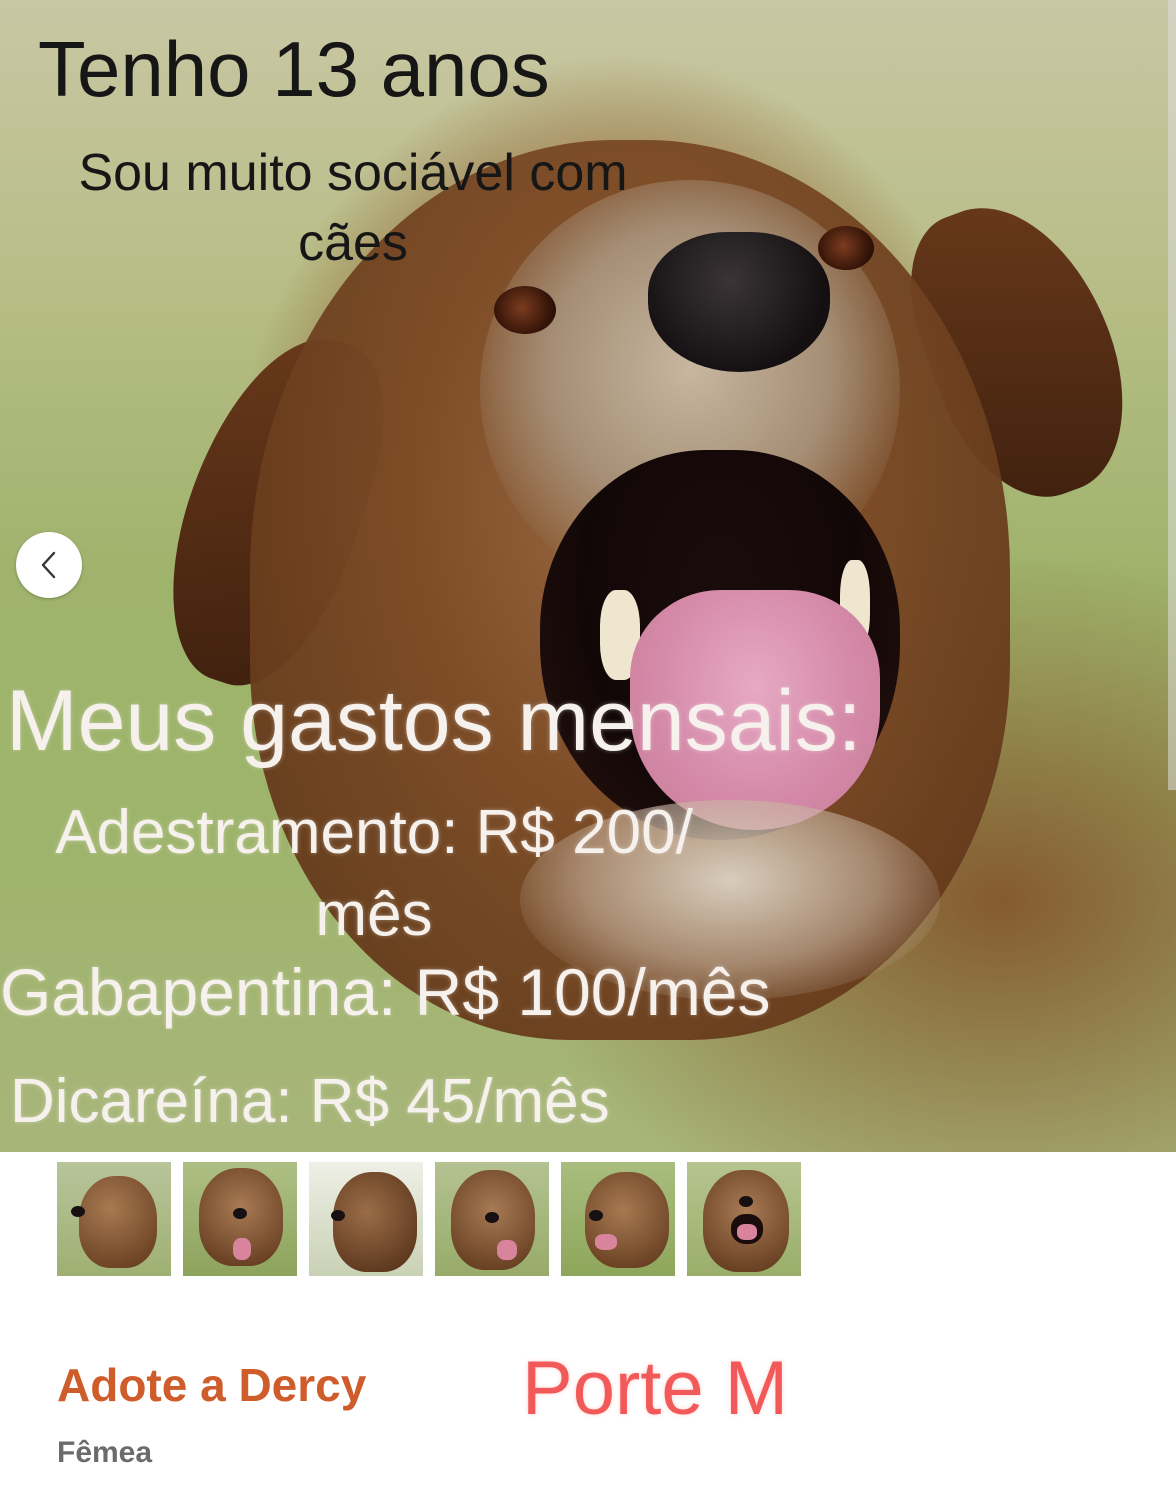 This screenshot has height=1495, width=1176. What do you see at coordinates (846, 248) in the screenshot?
I see `dog-eye-right` at bounding box center [846, 248].